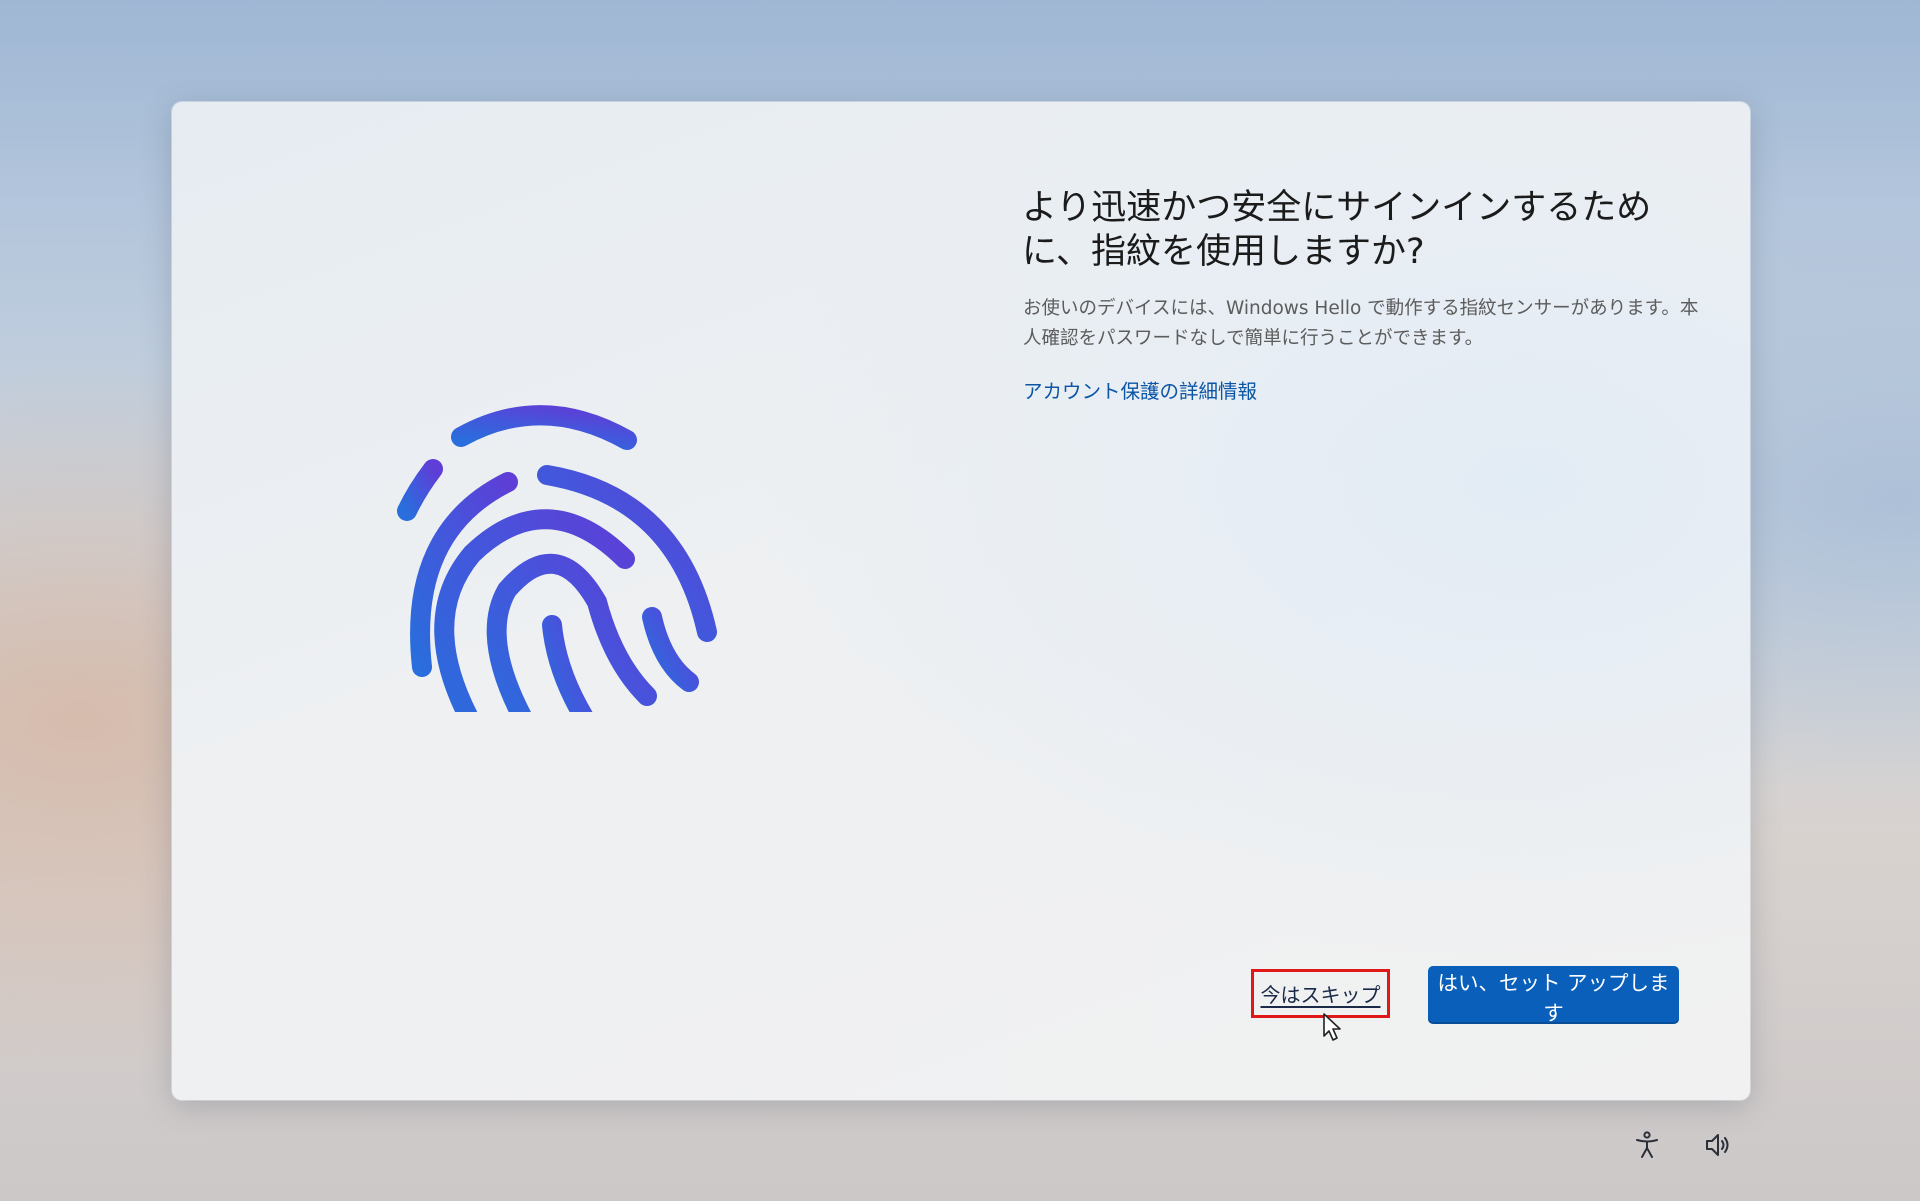  Describe the element at coordinates (557, 558) in the screenshot. I see `fingerprint-icon` at that location.